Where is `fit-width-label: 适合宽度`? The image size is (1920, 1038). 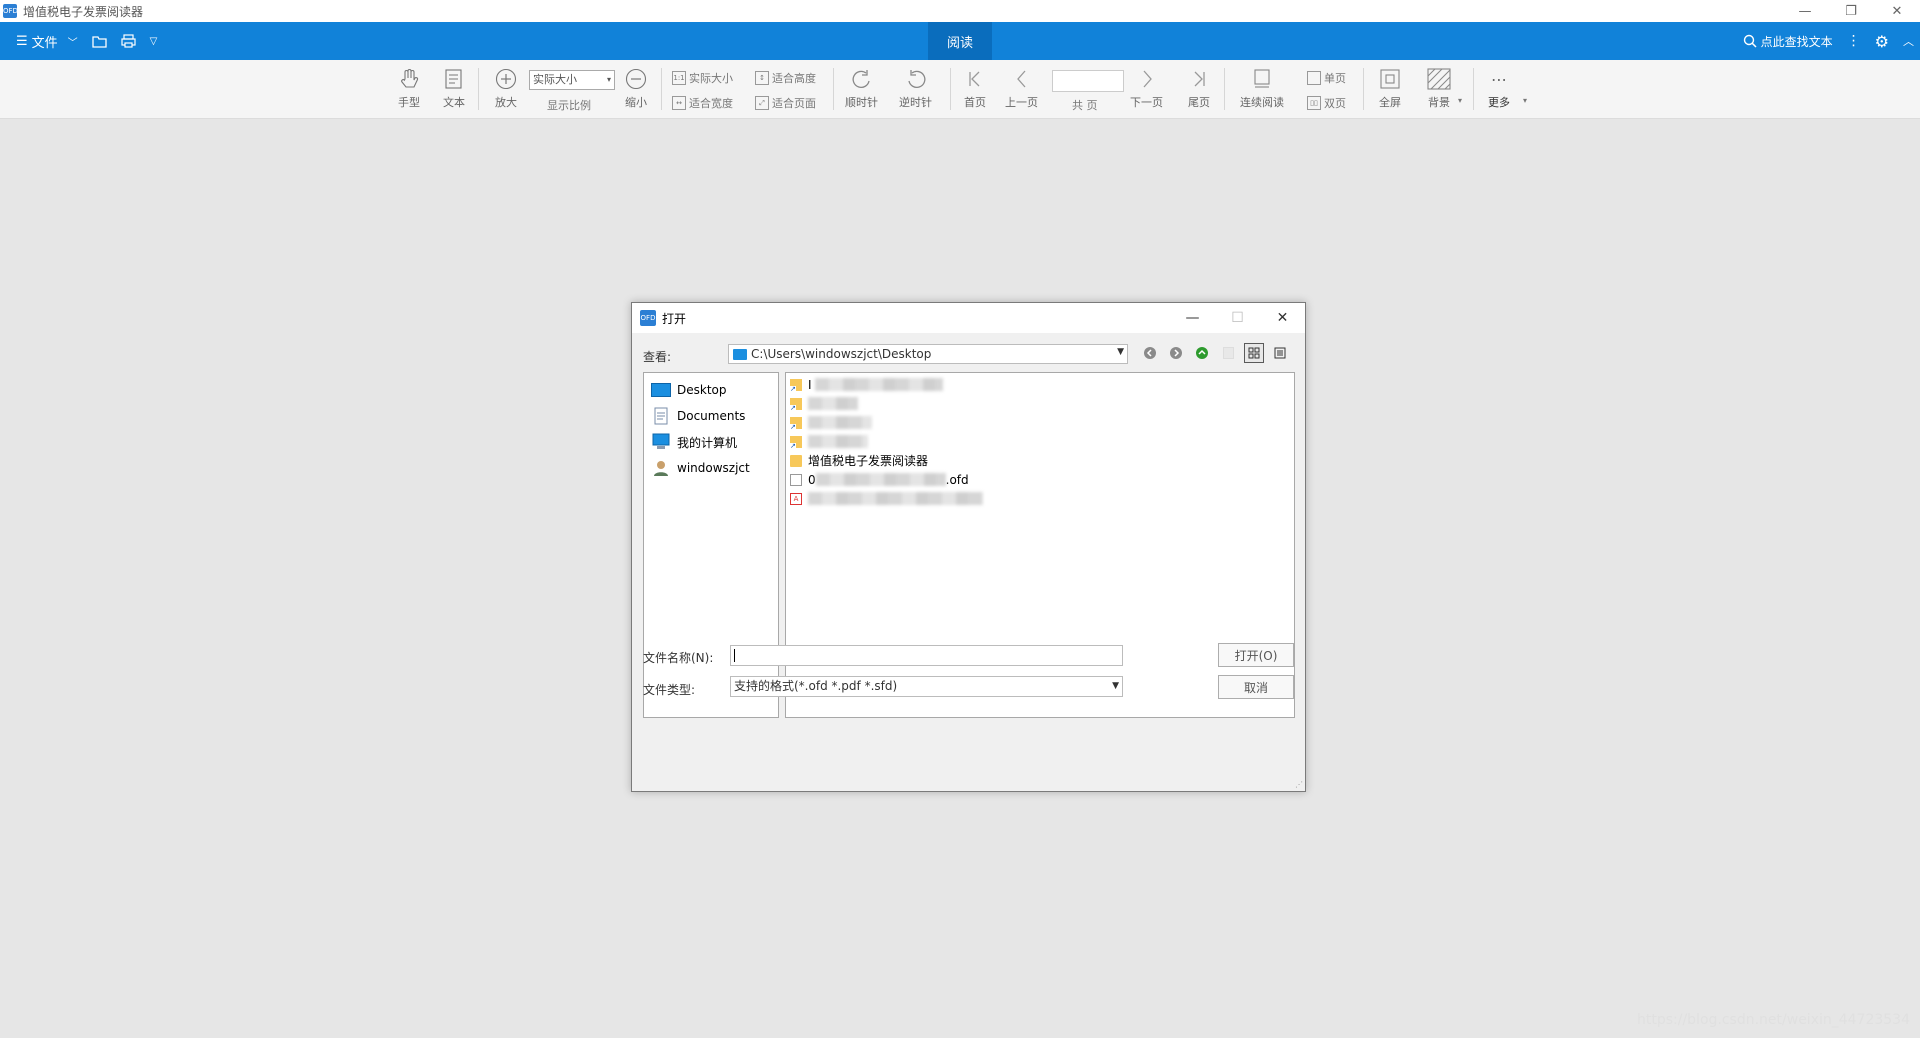
fit-width-label: 适合宽度 is located at coordinates (711, 103).